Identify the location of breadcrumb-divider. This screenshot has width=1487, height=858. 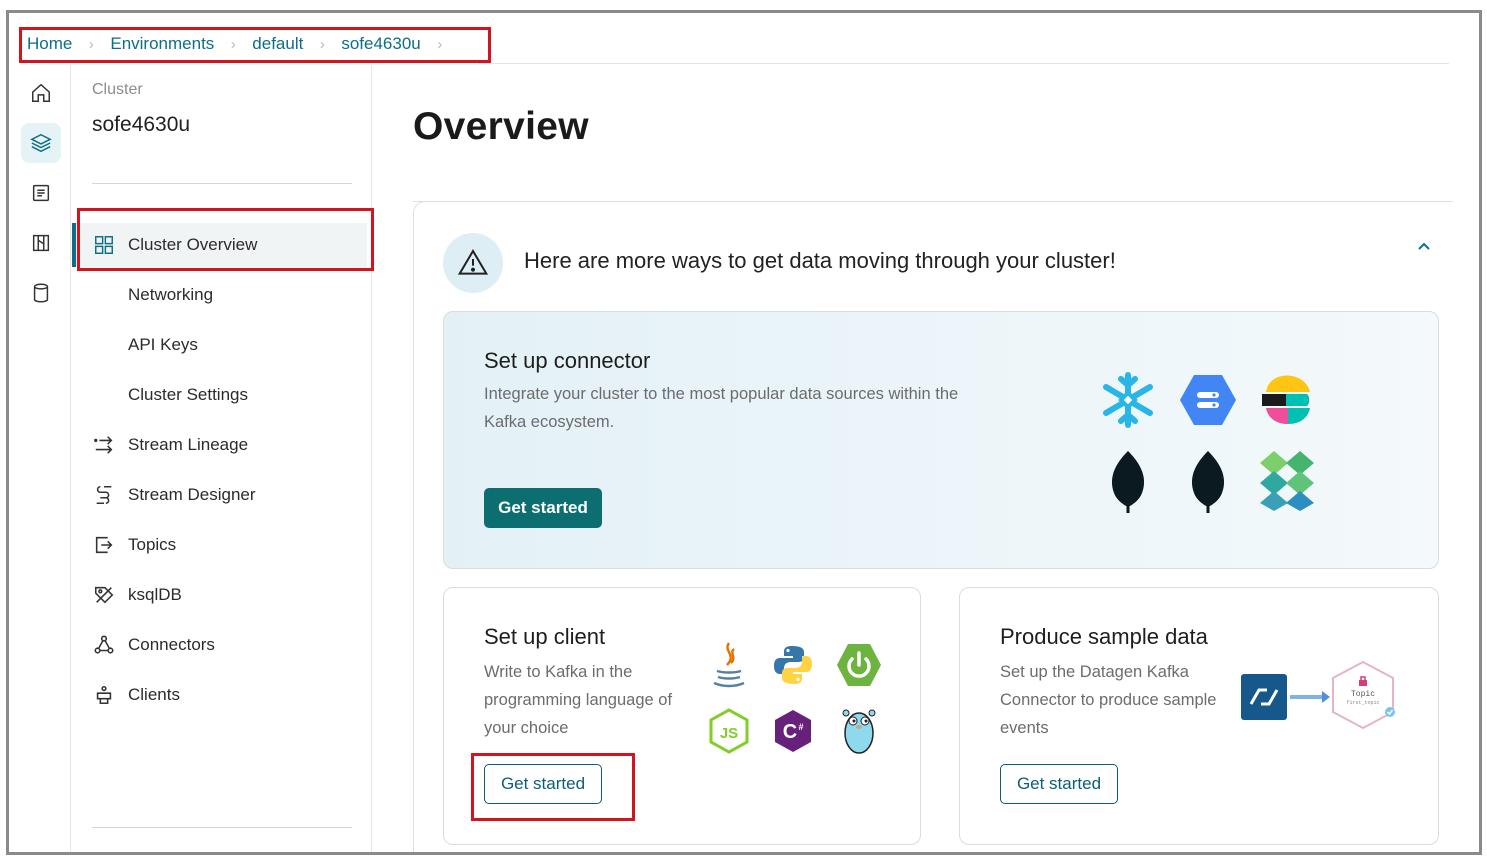
(964, 63).